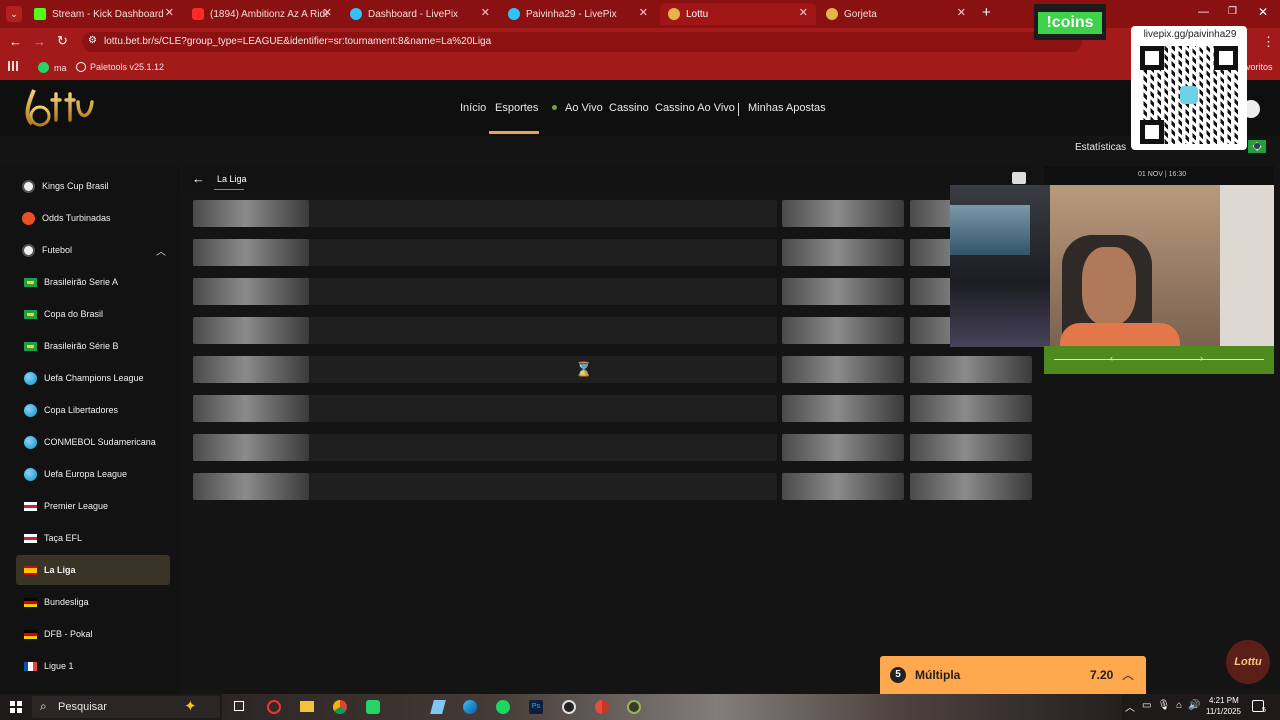 This screenshot has width=1280, height=720. What do you see at coordinates (60, 67) in the screenshot?
I see `bookmark-label: ma` at bounding box center [60, 67].